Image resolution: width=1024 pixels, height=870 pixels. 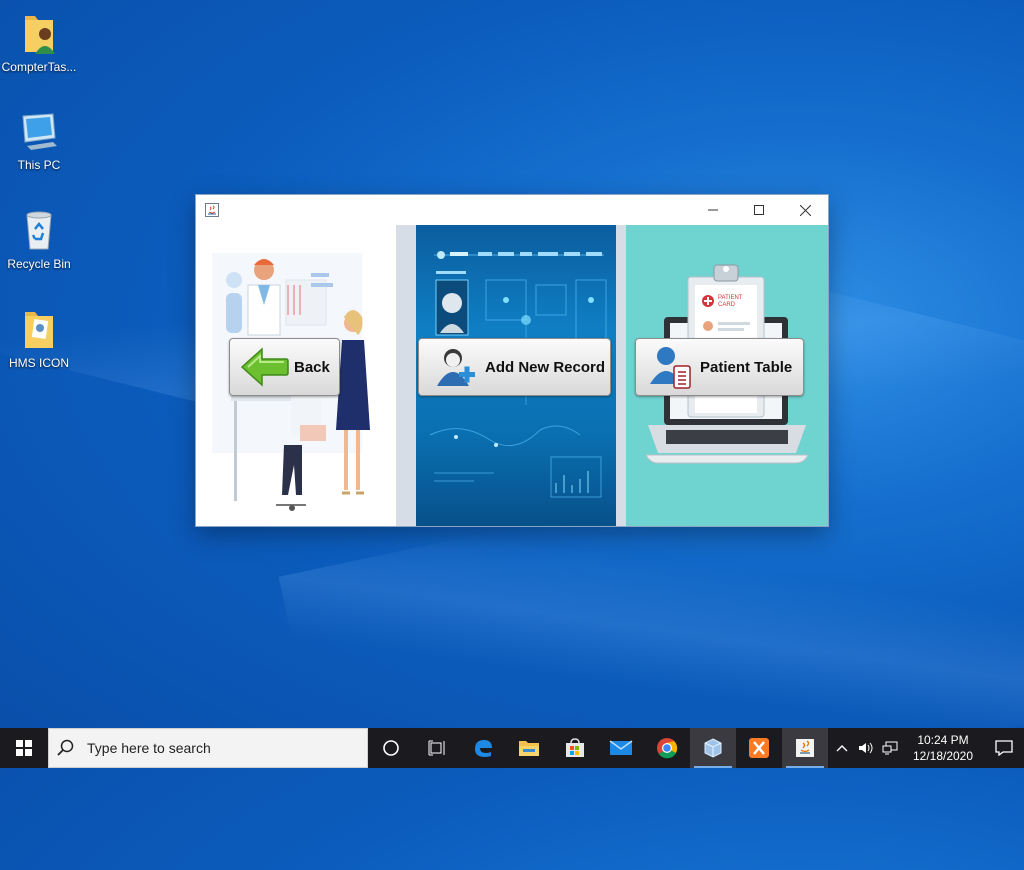 I want to click on volume-button, so click(x=866, y=748).